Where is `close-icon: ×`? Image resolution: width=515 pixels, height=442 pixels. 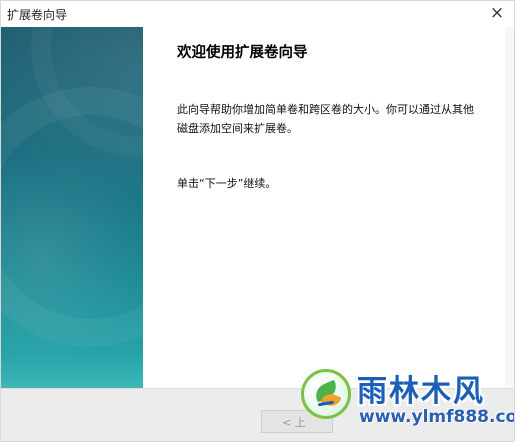
close-icon: × is located at coordinates (497, 13).